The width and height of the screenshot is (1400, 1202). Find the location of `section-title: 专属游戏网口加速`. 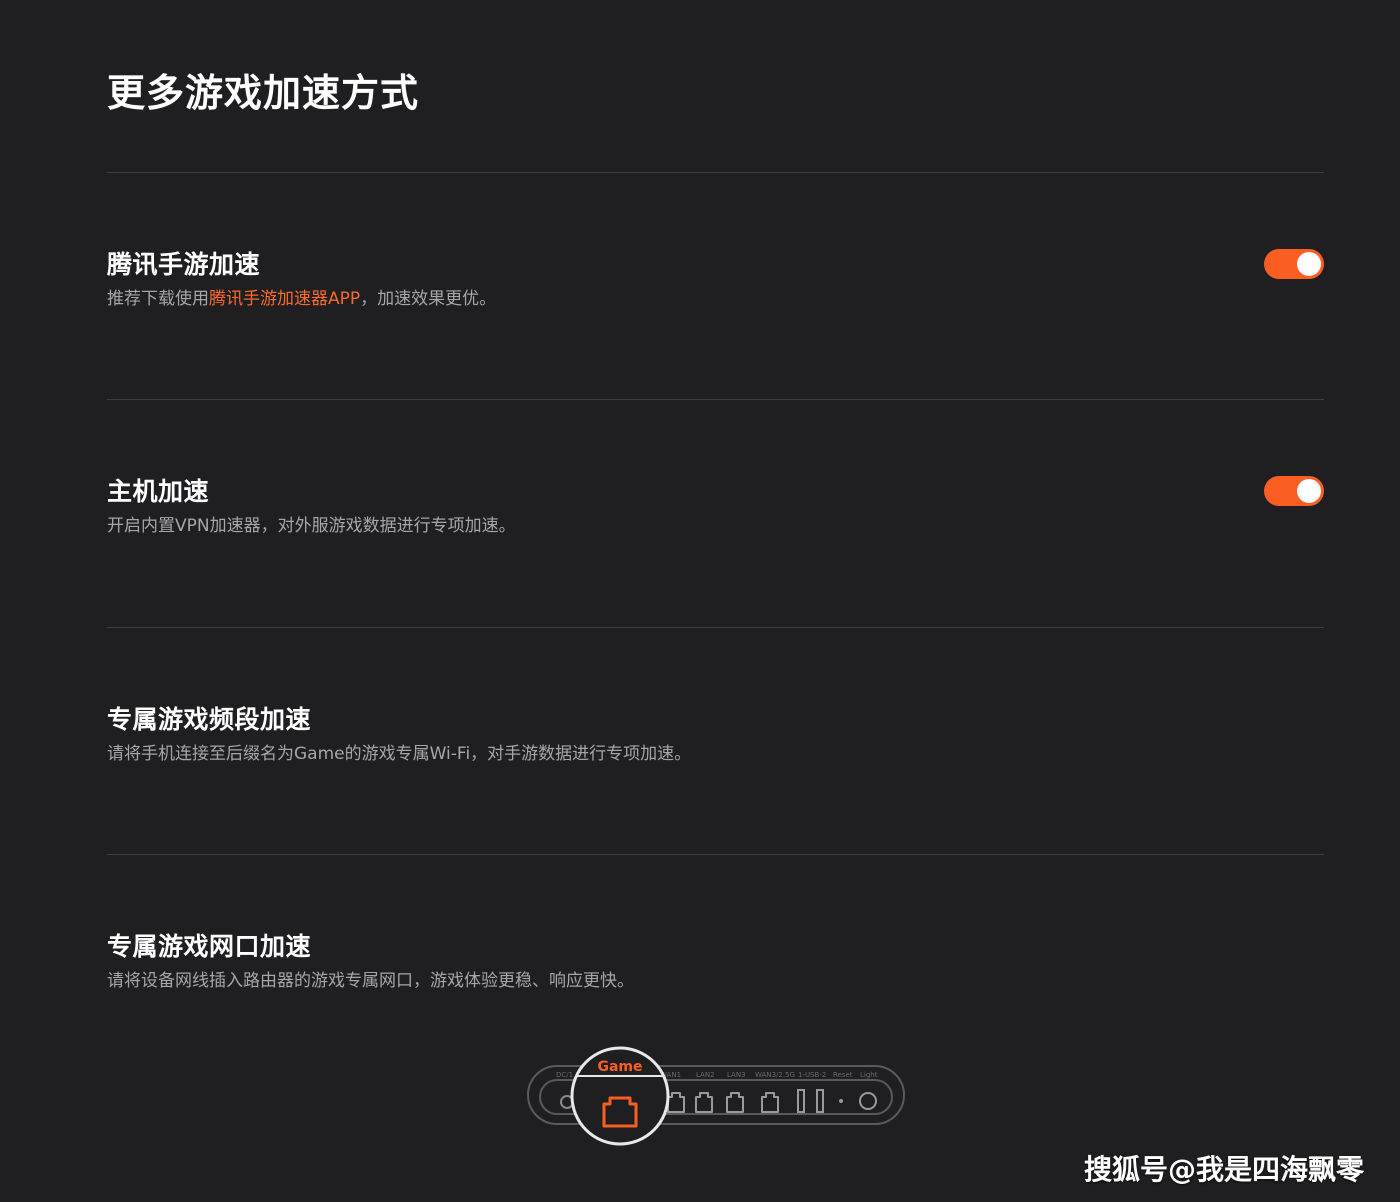

section-title: 专属游戏网口加速 is located at coordinates (209, 946).